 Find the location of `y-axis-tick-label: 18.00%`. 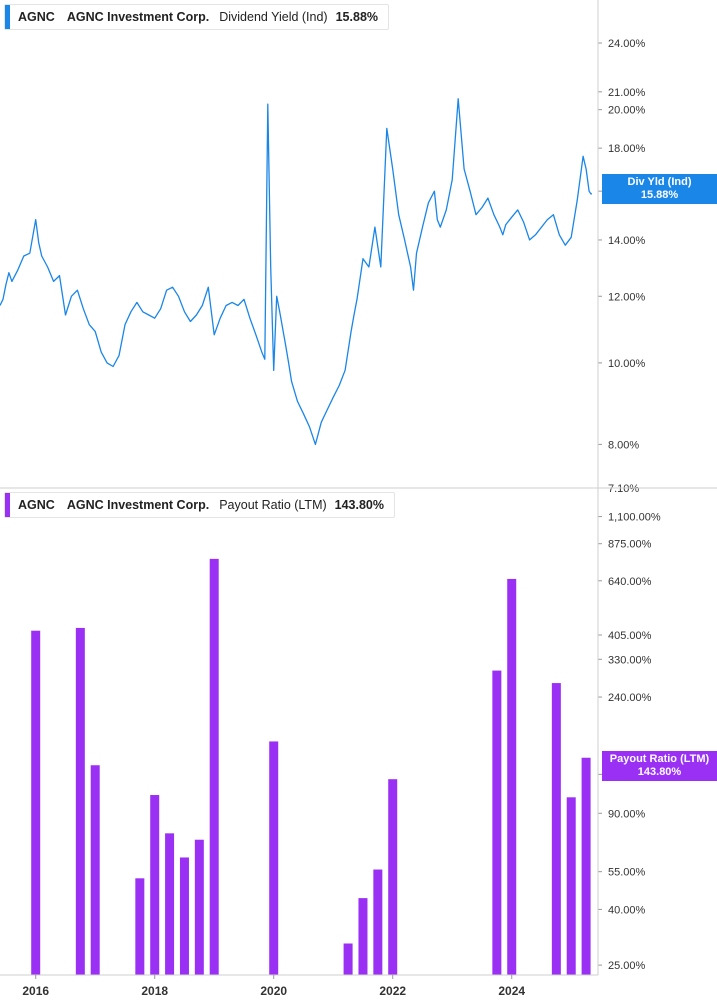

y-axis-tick-label: 18.00% is located at coordinates (627, 149).